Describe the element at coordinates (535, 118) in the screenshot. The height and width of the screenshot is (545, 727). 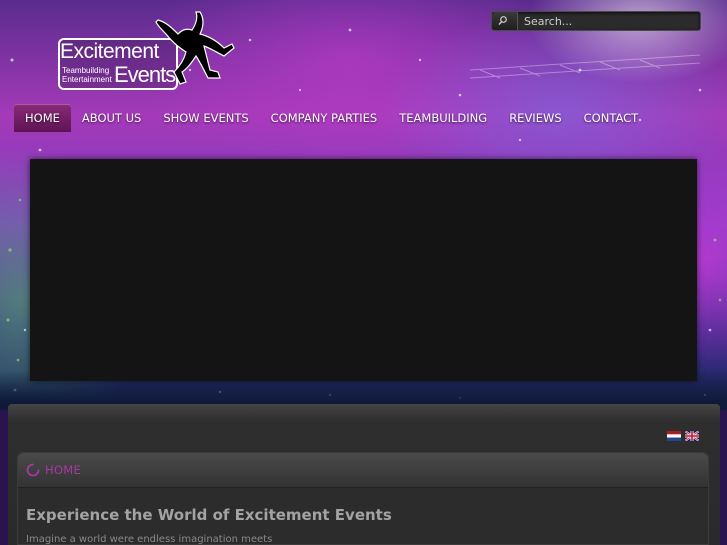
I see `nav-item-reviews: REVIEWS` at that location.